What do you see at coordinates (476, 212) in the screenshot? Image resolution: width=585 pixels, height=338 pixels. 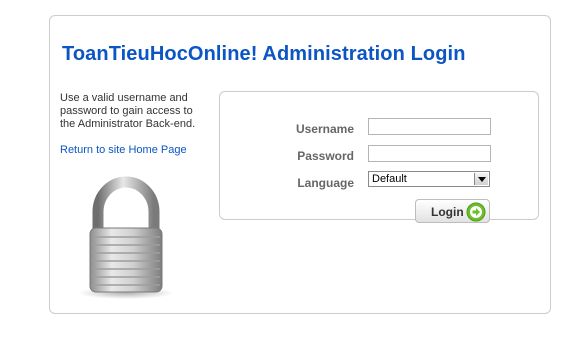 I see `arrow-right-icon` at bounding box center [476, 212].